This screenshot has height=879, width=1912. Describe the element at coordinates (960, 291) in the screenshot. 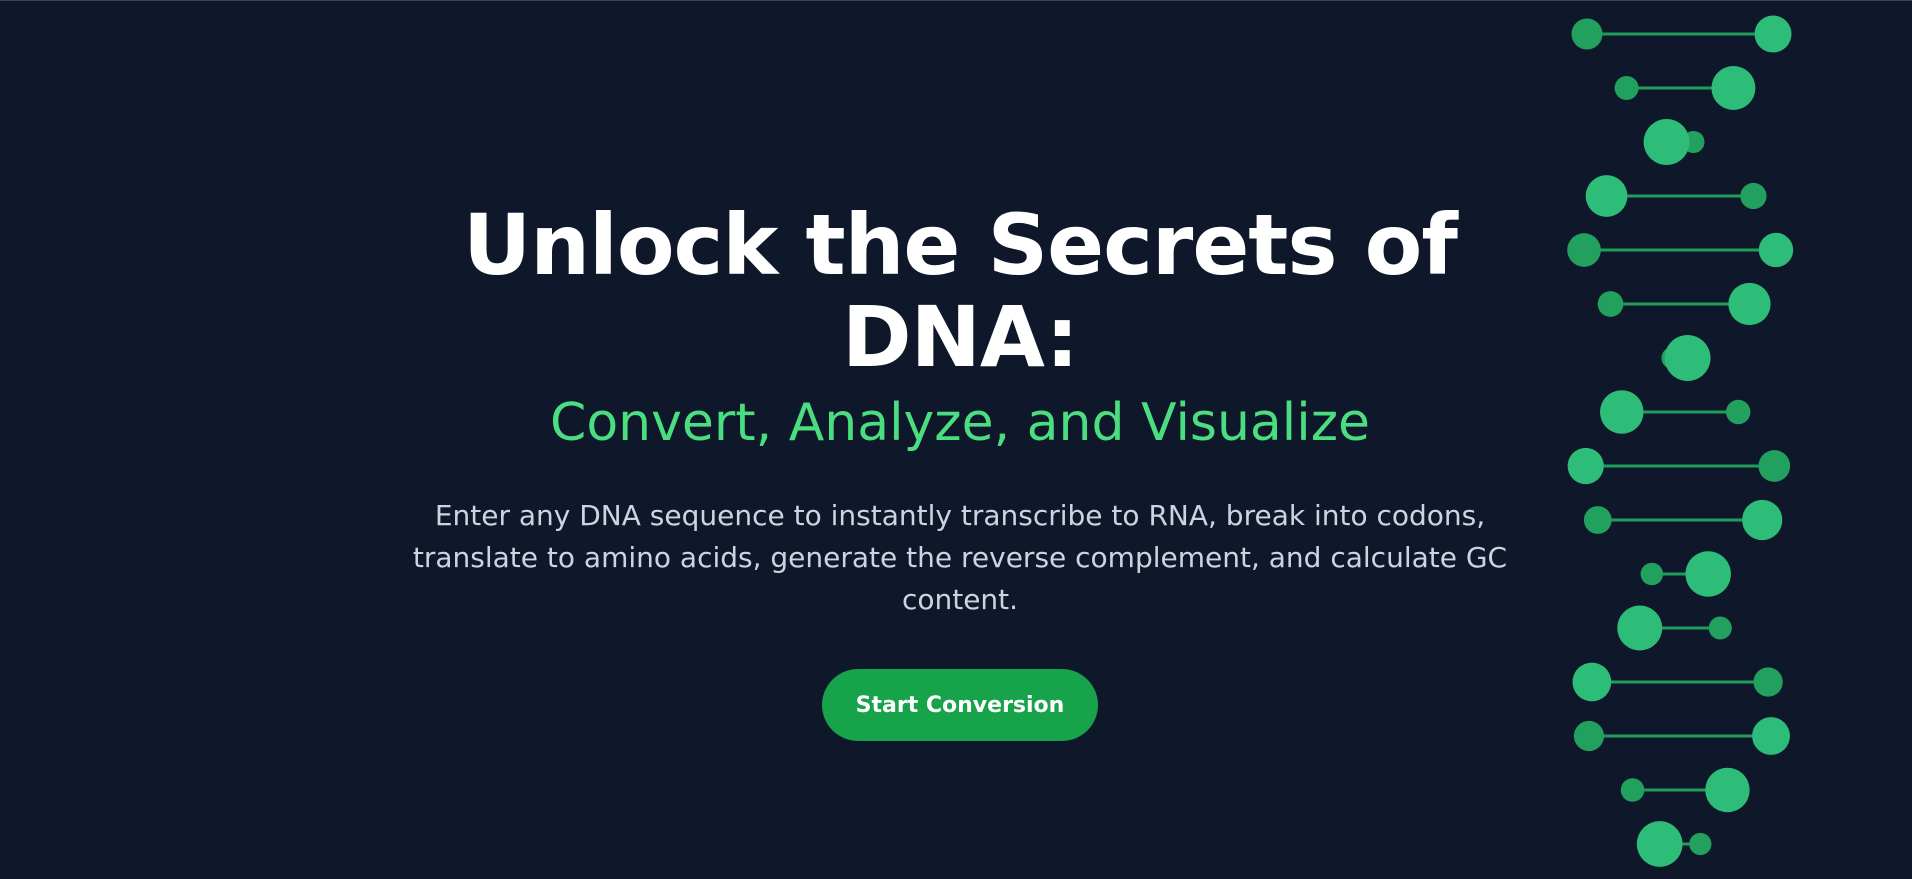

I see `hero-headline: Unlock the Secrets of DNA:` at that location.